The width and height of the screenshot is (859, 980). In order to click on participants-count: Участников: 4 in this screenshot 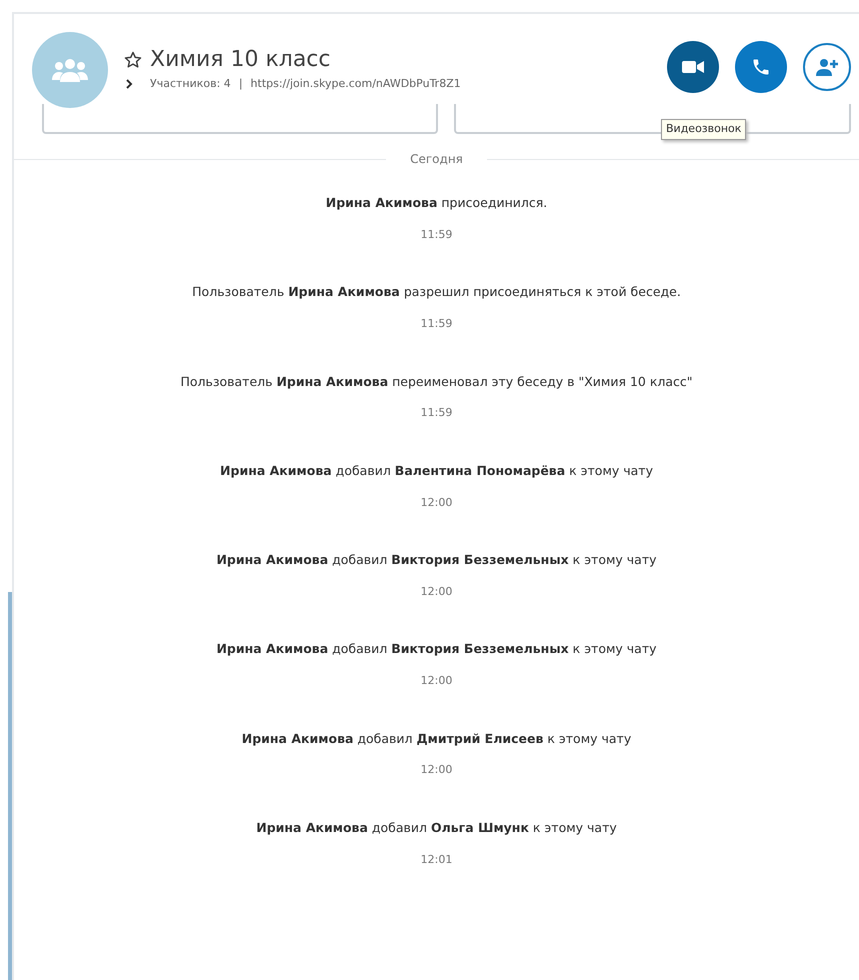, I will do `click(190, 84)`.